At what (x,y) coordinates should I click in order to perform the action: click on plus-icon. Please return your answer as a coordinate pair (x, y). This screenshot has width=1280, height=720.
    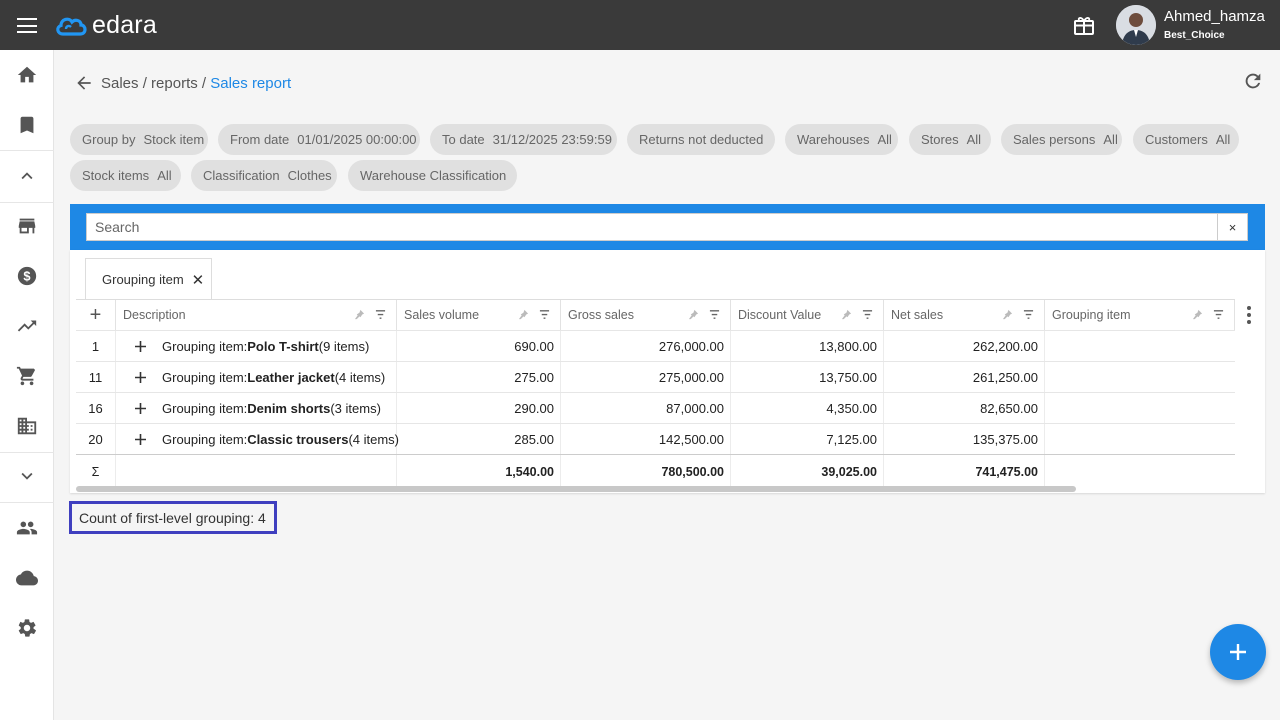
    Looking at the image, I should click on (1238, 652).